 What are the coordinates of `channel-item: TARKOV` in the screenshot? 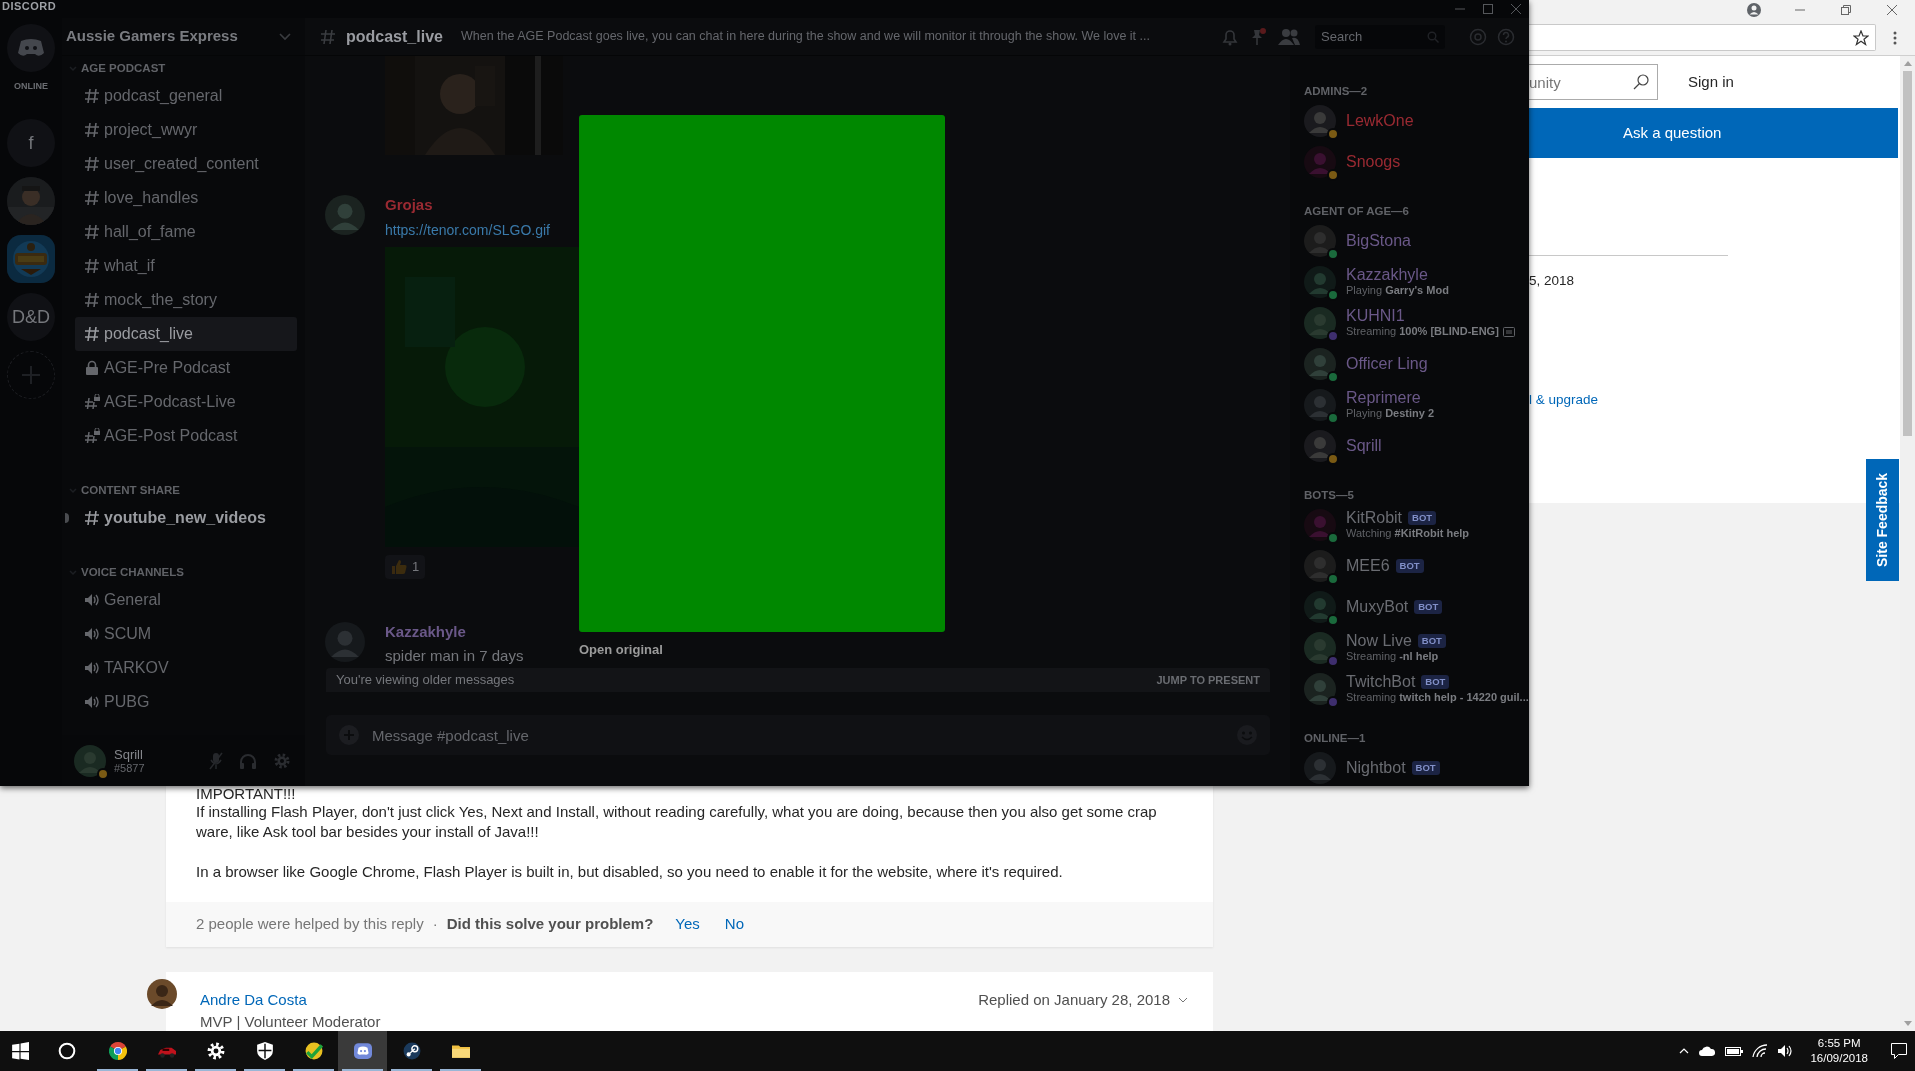 It's located at (186, 668).